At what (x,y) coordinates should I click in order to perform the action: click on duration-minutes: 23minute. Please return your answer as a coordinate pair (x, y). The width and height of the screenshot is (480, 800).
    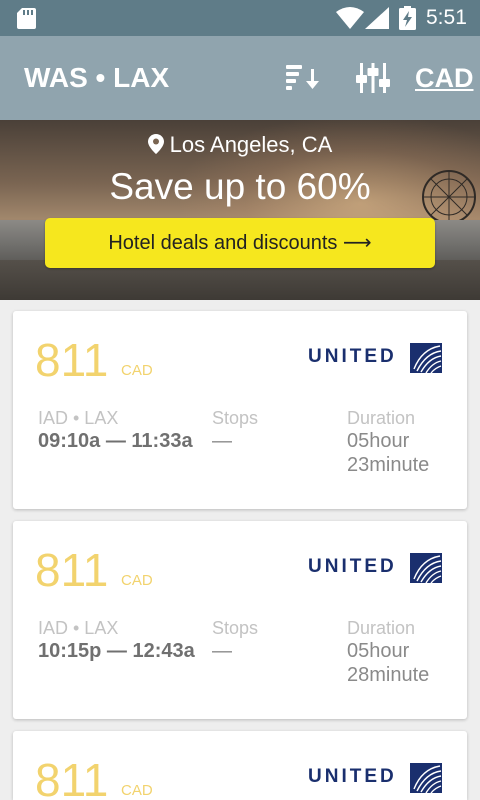
    Looking at the image, I should click on (388, 465).